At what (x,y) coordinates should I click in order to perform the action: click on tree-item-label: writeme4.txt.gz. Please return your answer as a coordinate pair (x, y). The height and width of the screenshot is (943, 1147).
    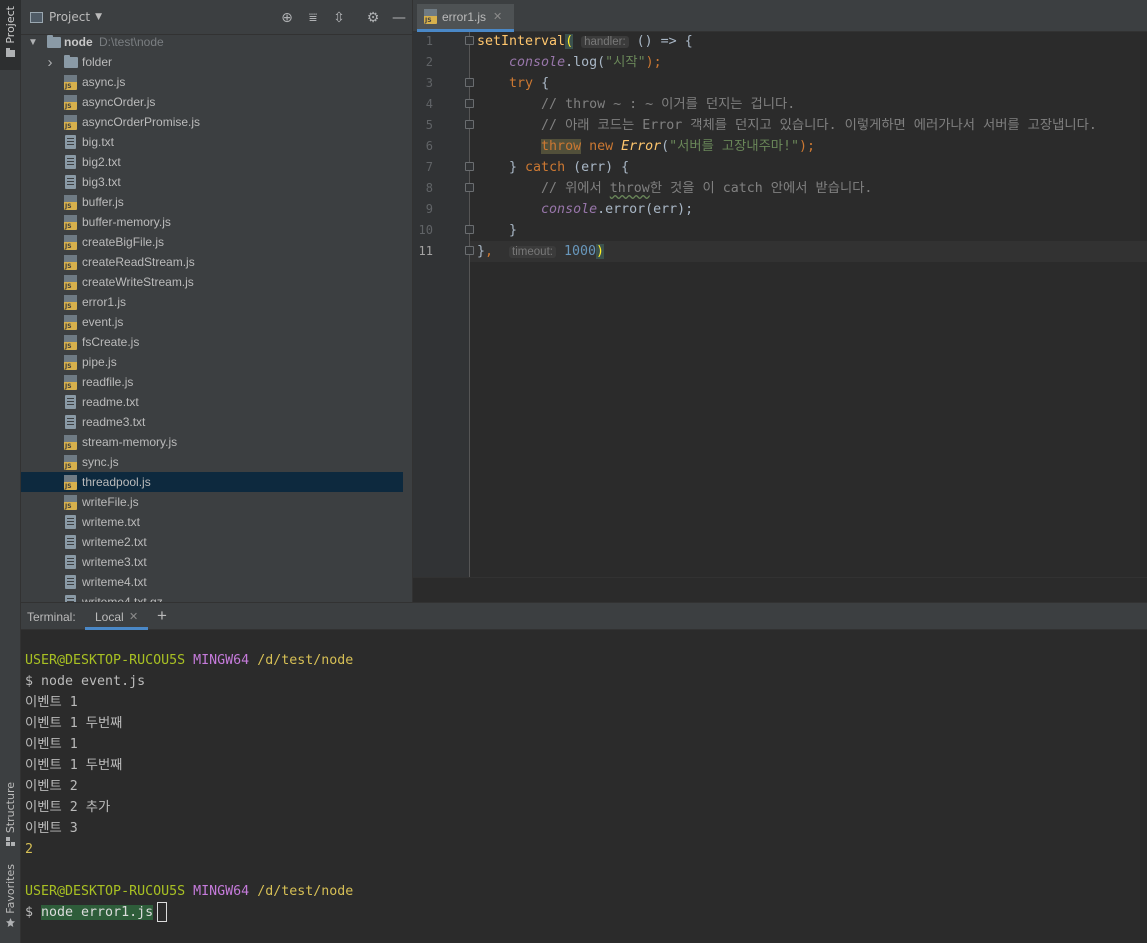
    Looking at the image, I should click on (122, 598).